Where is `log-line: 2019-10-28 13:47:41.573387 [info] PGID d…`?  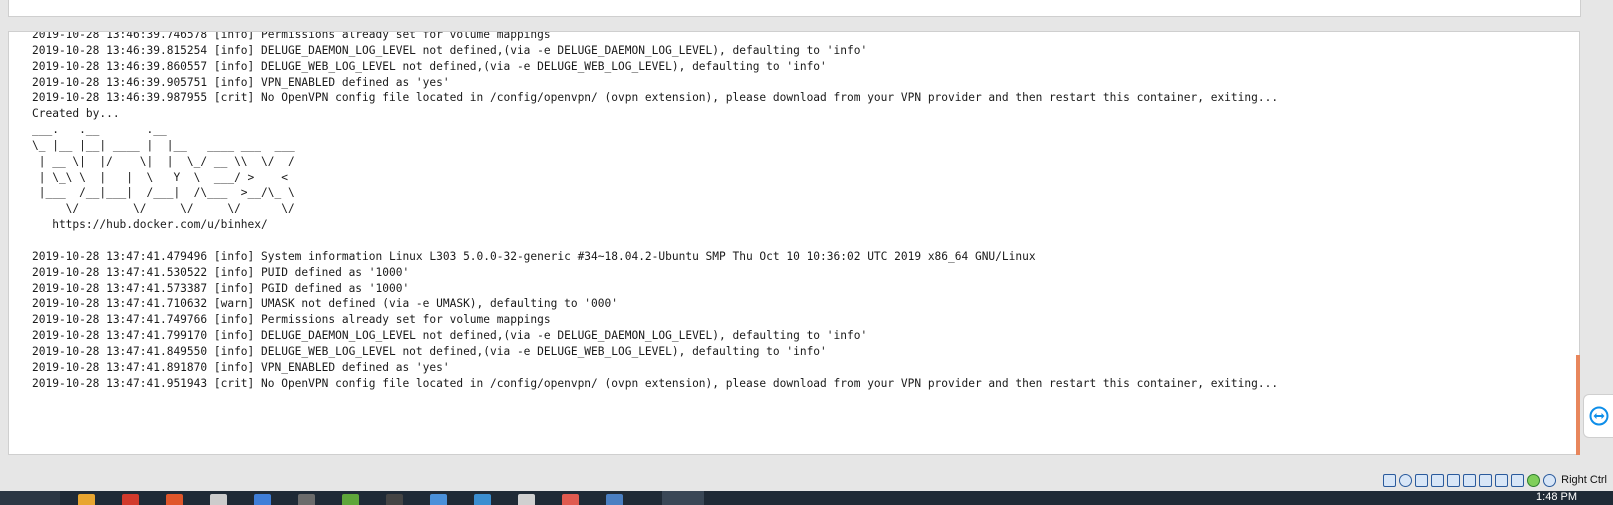
log-line: 2019-10-28 13:47:41.573387 [info] PGID d… is located at coordinates (221, 288).